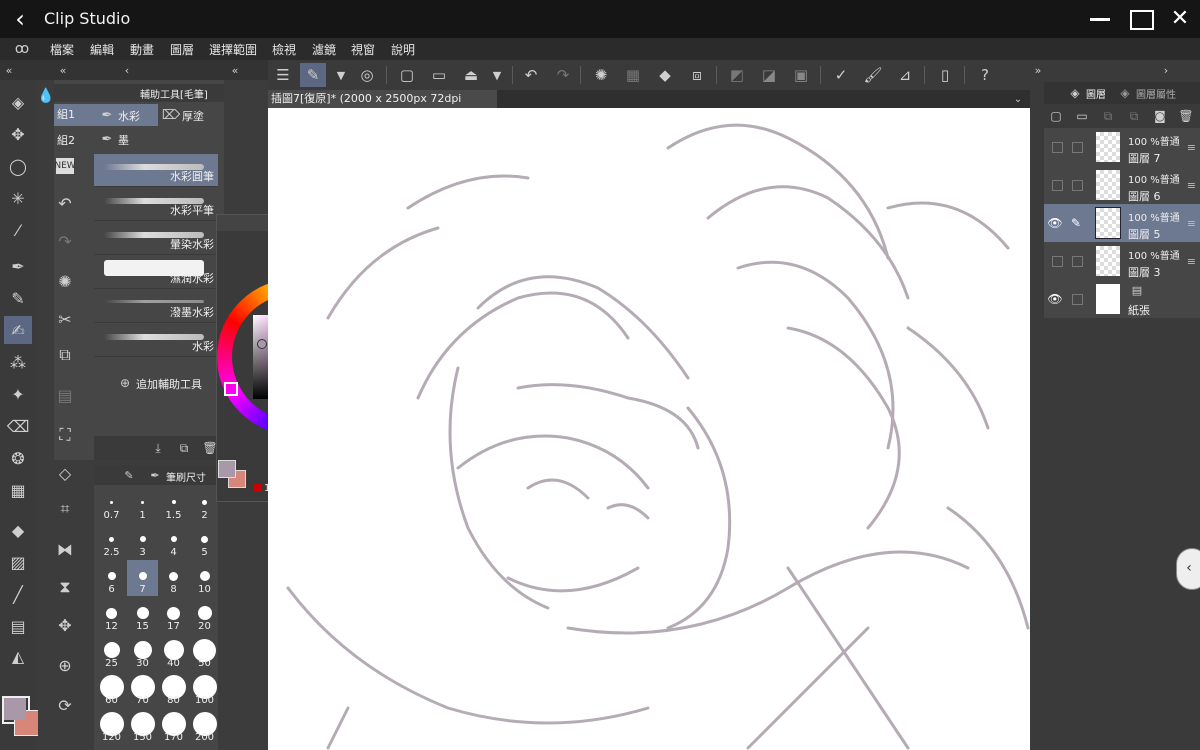  Describe the element at coordinates (18, 458) in the screenshot. I see `blend-icon: ❂` at that location.